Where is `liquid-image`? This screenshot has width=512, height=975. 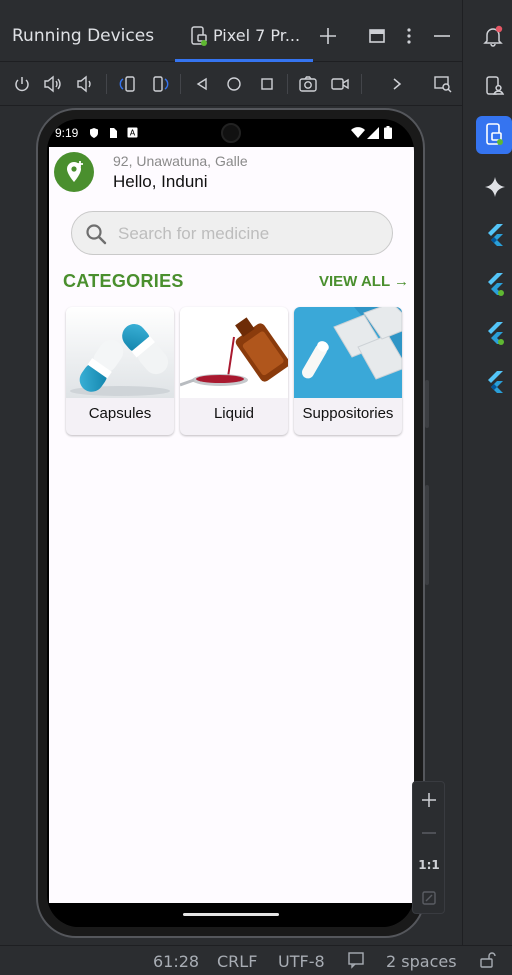 liquid-image is located at coordinates (234, 352).